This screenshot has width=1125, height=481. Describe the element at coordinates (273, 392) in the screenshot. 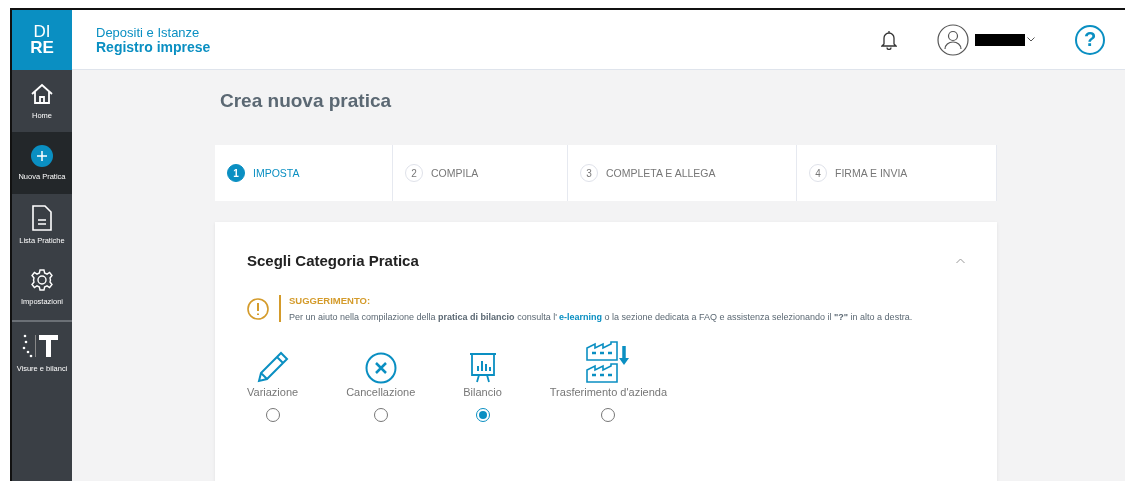

I see `option-label: Variazione` at that location.